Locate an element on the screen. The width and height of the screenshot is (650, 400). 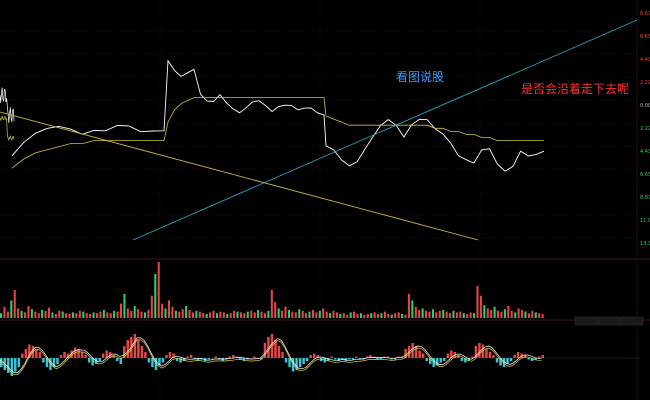
right-axis-label: 6.65% is located at coordinates (645, 37).